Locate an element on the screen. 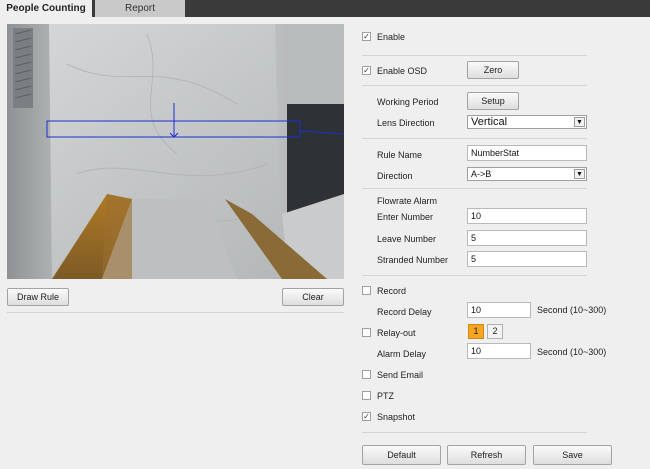  clear-button: Clear is located at coordinates (313, 297).